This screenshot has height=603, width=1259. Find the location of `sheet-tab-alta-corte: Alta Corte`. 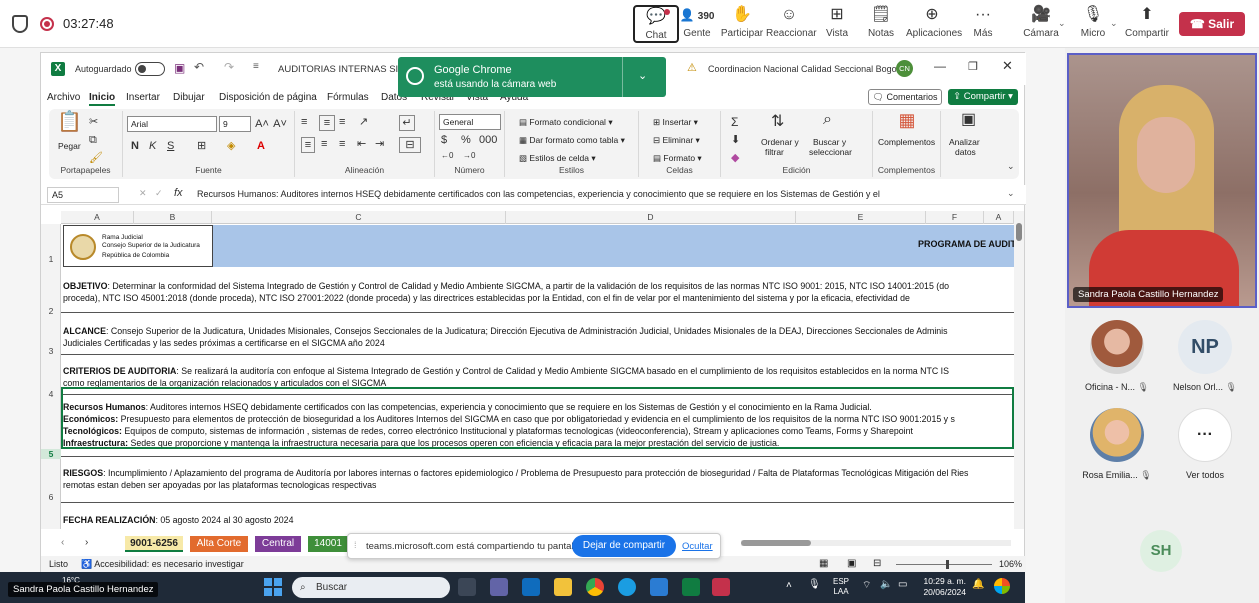

sheet-tab-alta-corte: Alta Corte is located at coordinates (219, 544).